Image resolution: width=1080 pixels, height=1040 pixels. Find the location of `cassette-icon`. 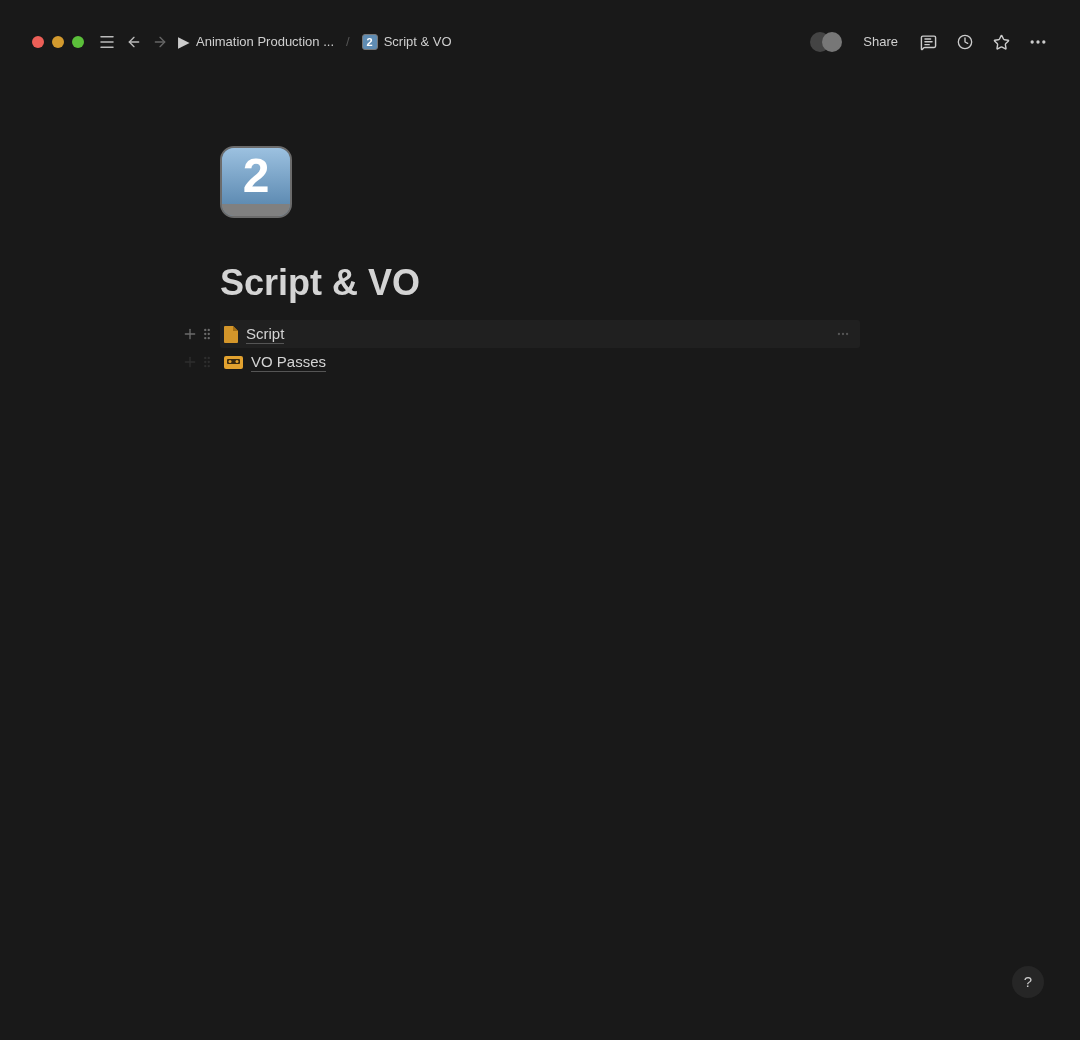

cassette-icon is located at coordinates (233, 362).